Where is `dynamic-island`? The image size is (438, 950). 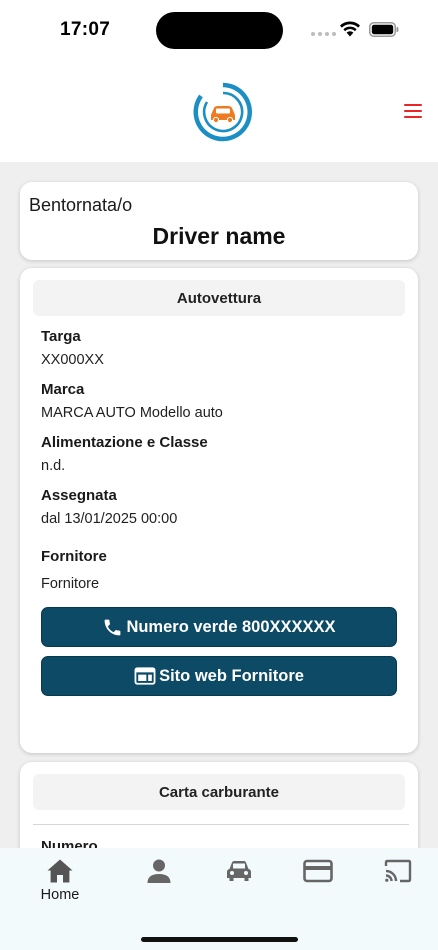
dynamic-island is located at coordinates (219, 30).